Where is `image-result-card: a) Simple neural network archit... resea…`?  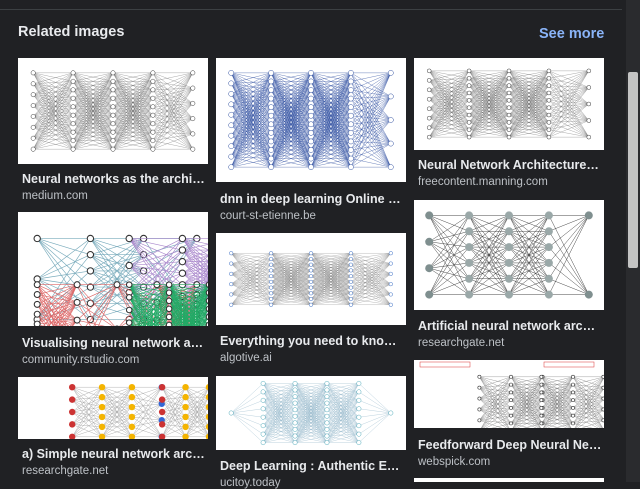
image-result-card: a) Simple neural network archit... resea… is located at coordinates (113, 429).